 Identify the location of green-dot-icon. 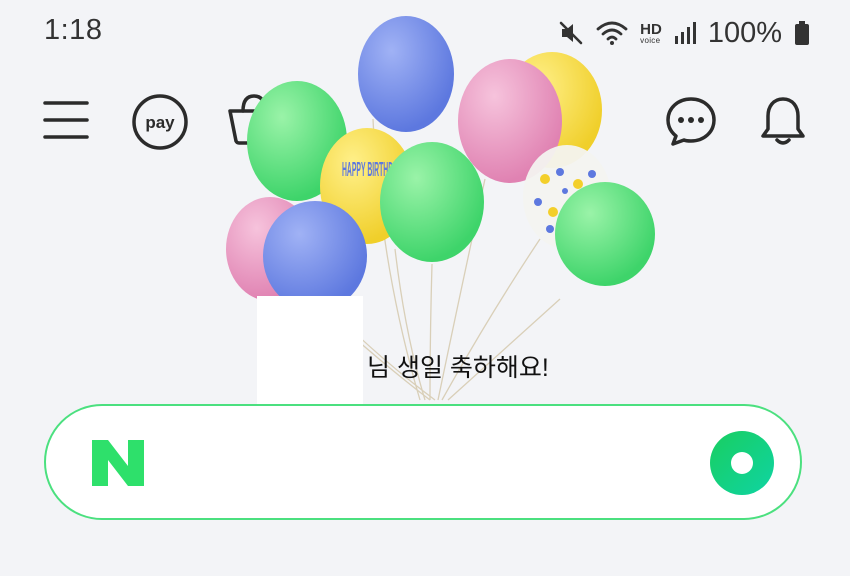
(742, 465).